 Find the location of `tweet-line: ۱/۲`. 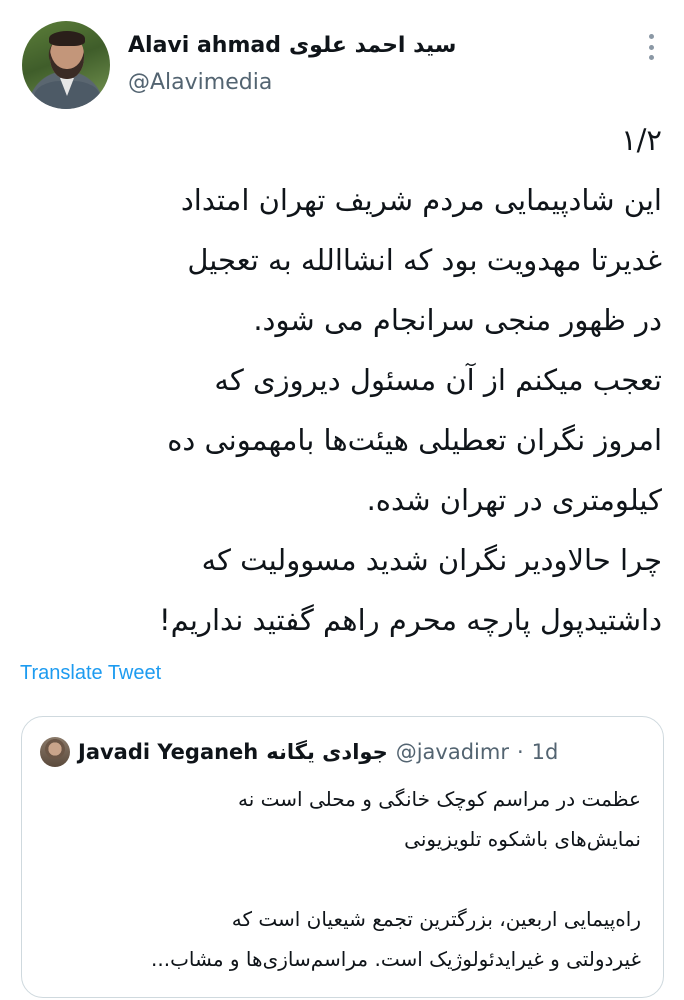

tweet-line: ۱/۲ is located at coordinates (641, 140).